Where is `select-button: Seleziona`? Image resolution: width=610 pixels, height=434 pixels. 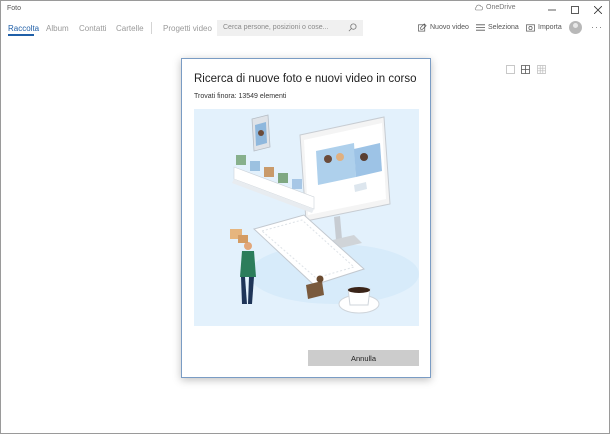 select-button: Seleziona is located at coordinates (497, 27).